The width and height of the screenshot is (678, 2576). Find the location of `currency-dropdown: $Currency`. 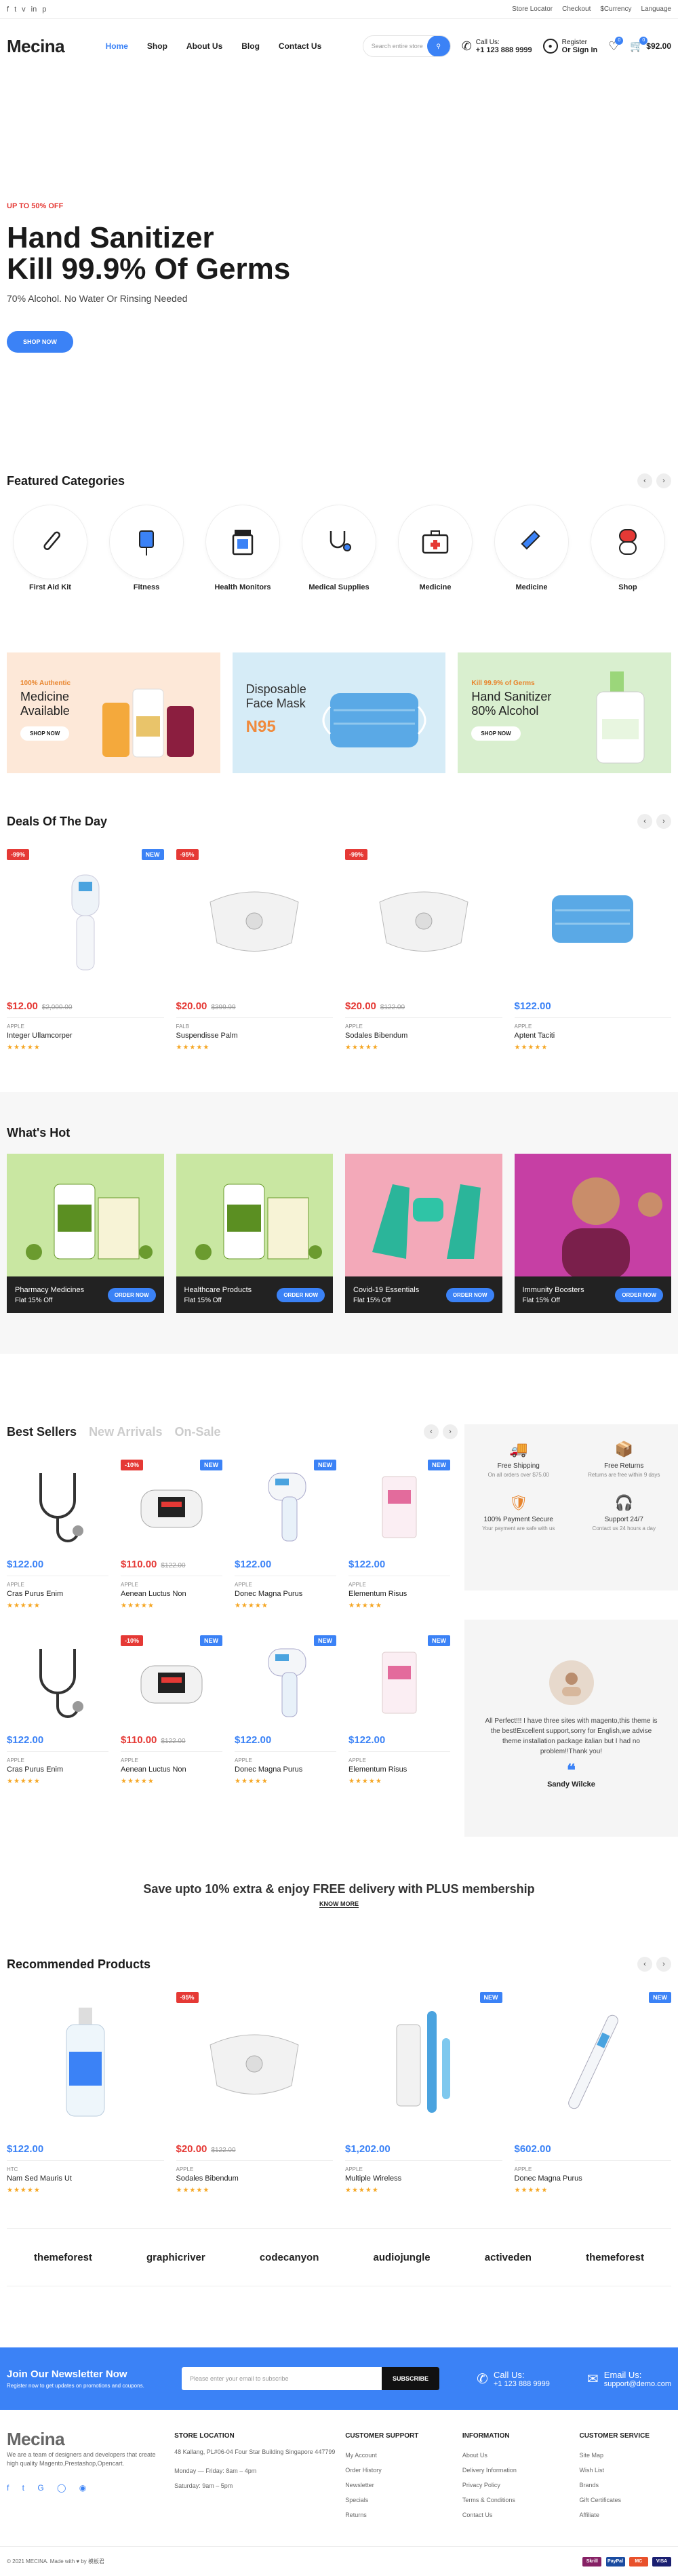

currency-dropdown: $Currency is located at coordinates (615, 9).